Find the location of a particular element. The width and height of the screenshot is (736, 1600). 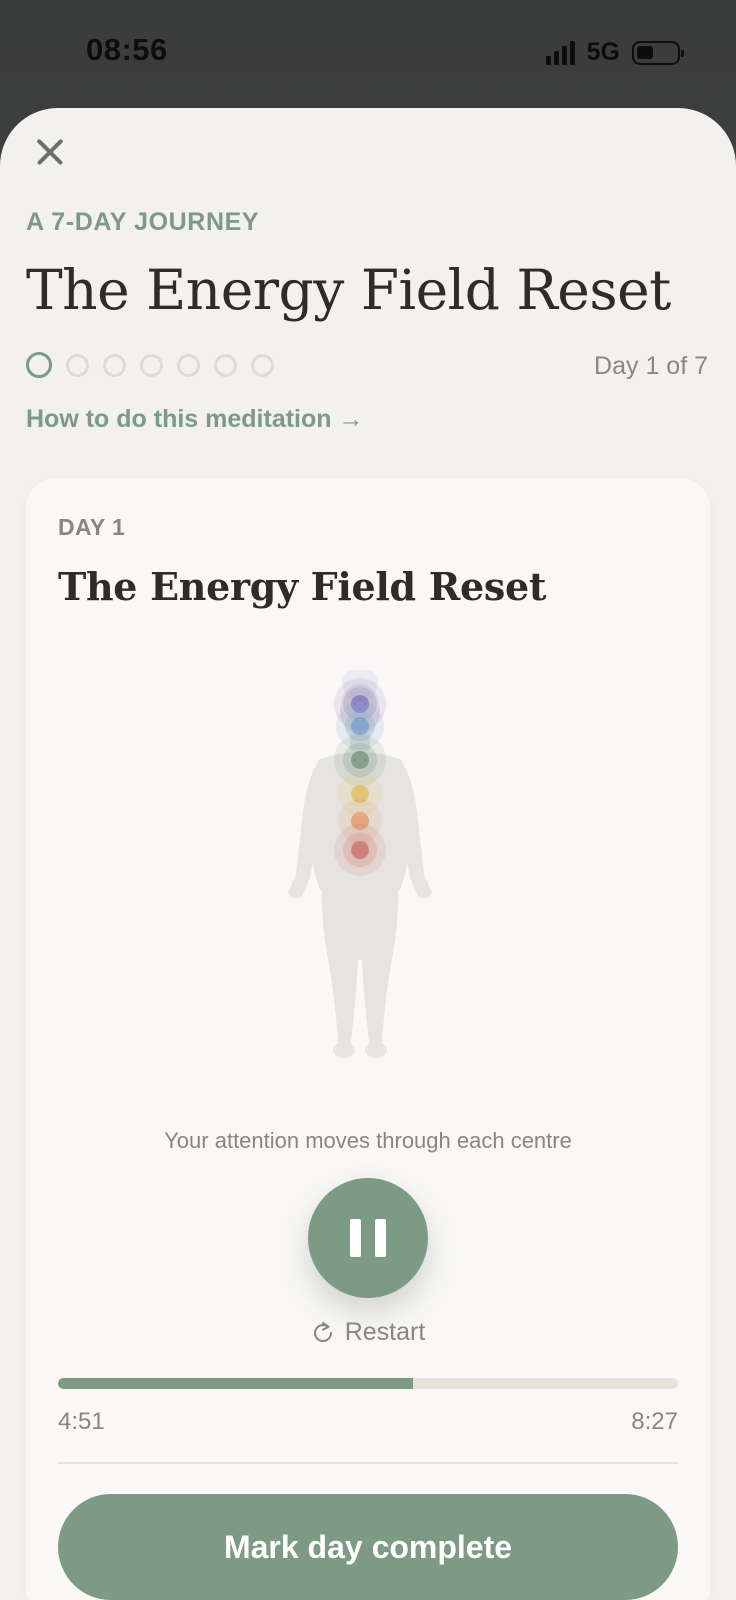

pause-icon-bar-left is located at coordinates (355, 1238).